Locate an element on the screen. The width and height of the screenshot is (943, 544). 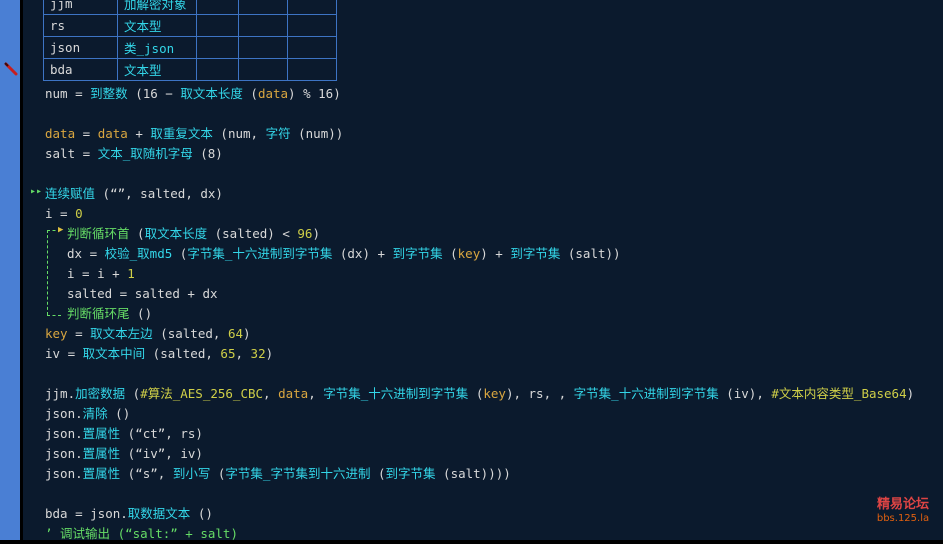
code-line-json-ct: json.置属性 (“ct”, rs) is located at coordinates (124, 434).